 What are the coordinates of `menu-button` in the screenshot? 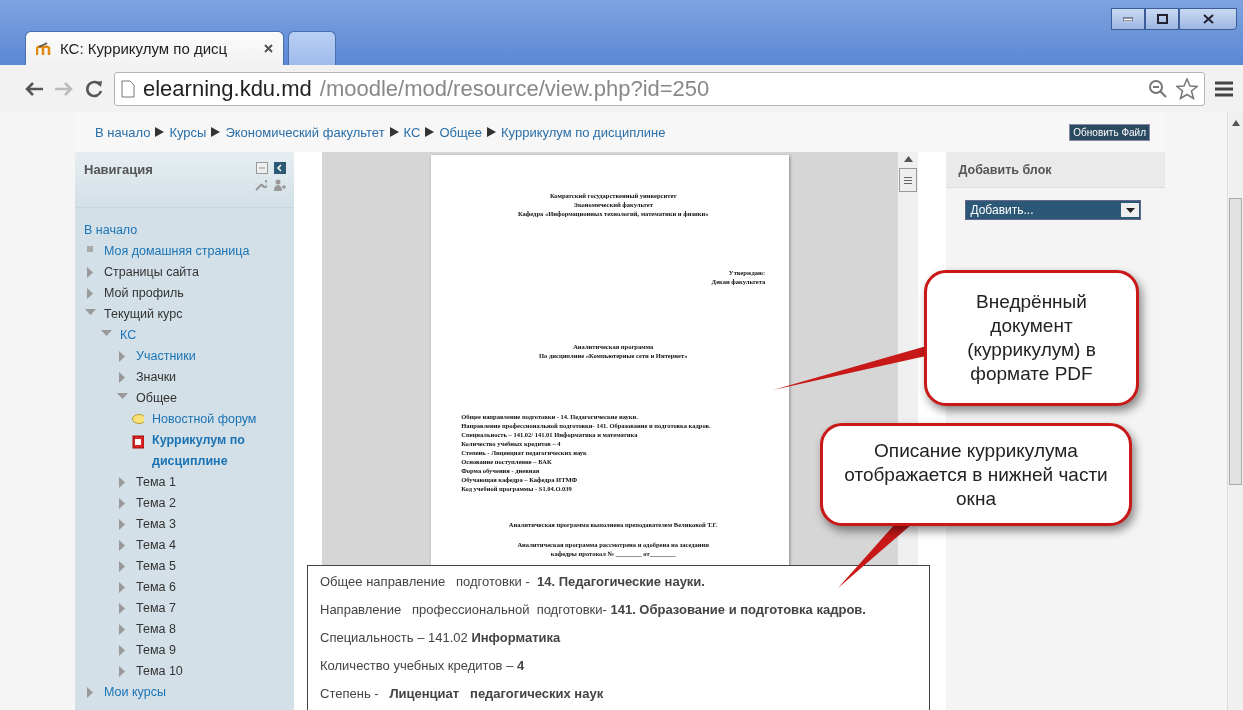 It's located at (1224, 88).